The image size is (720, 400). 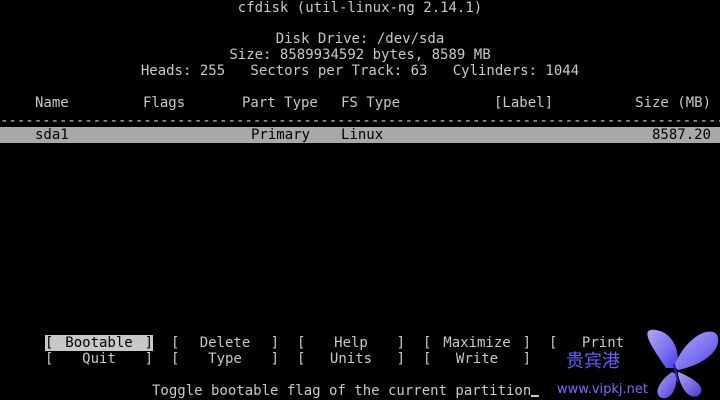 What do you see at coordinates (52, 103) in the screenshot?
I see `column-header-name: Name` at bounding box center [52, 103].